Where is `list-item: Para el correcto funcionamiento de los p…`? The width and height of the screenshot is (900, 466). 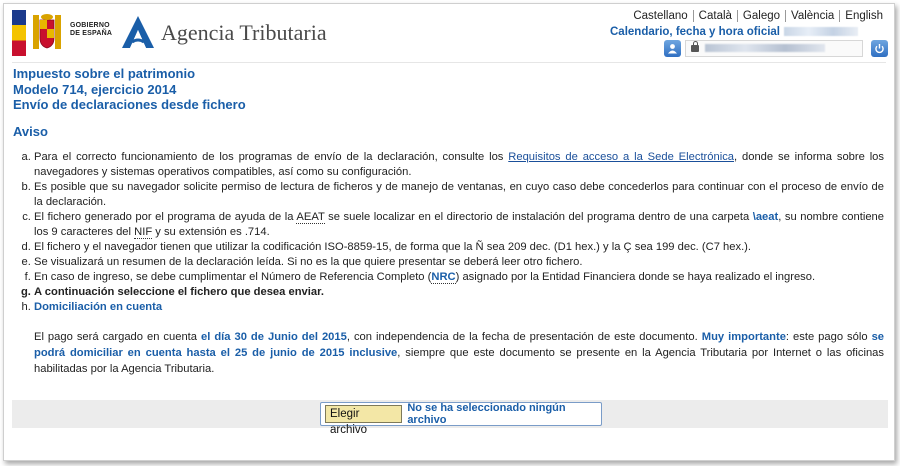
list-item: Para el correcto funcionamiento de los p… is located at coordinates (459, 165).